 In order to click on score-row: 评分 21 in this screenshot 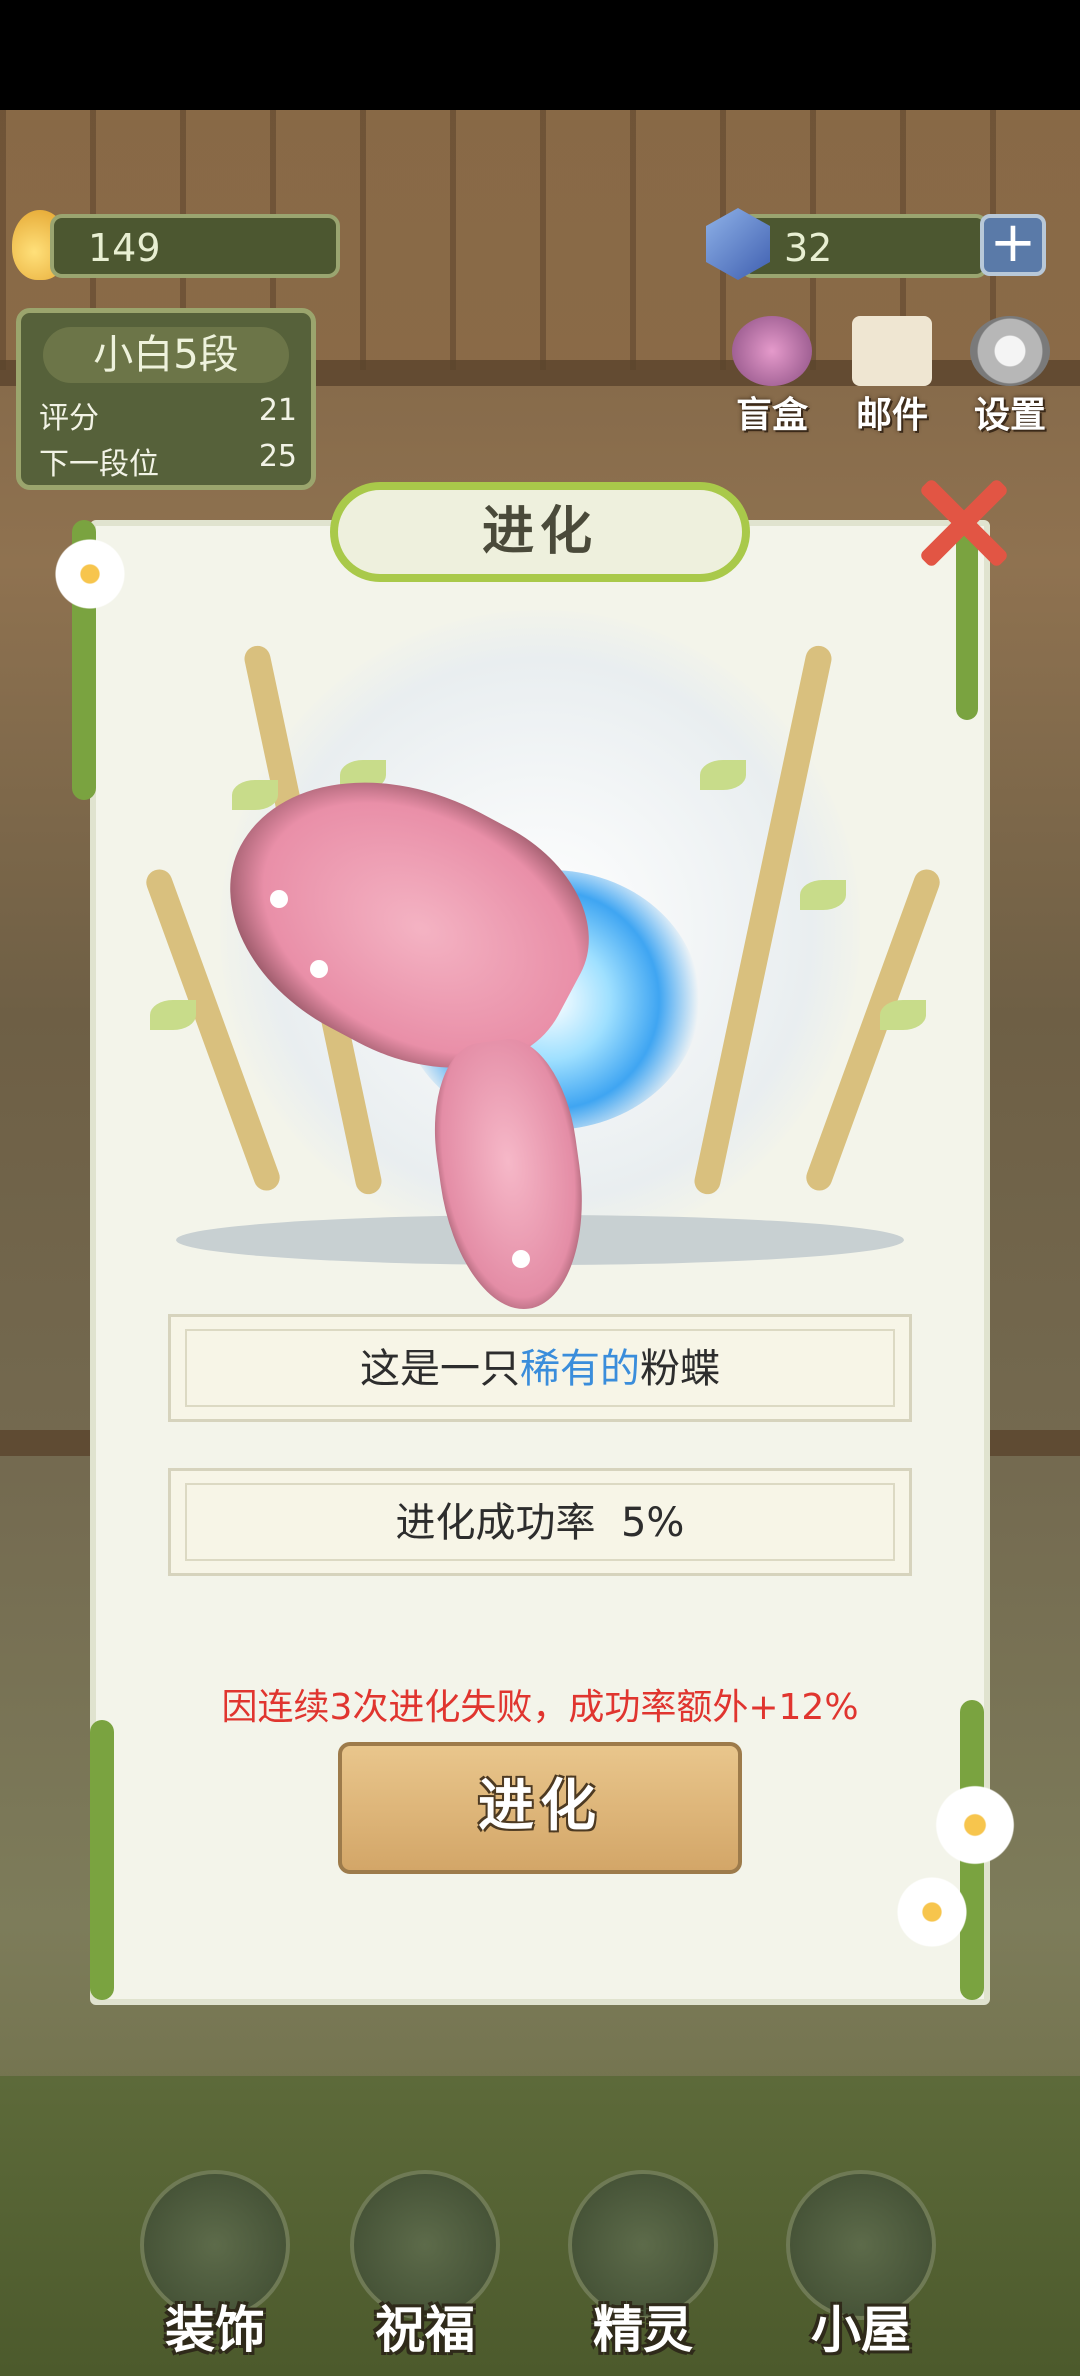, I will do `click(168, 415)`.